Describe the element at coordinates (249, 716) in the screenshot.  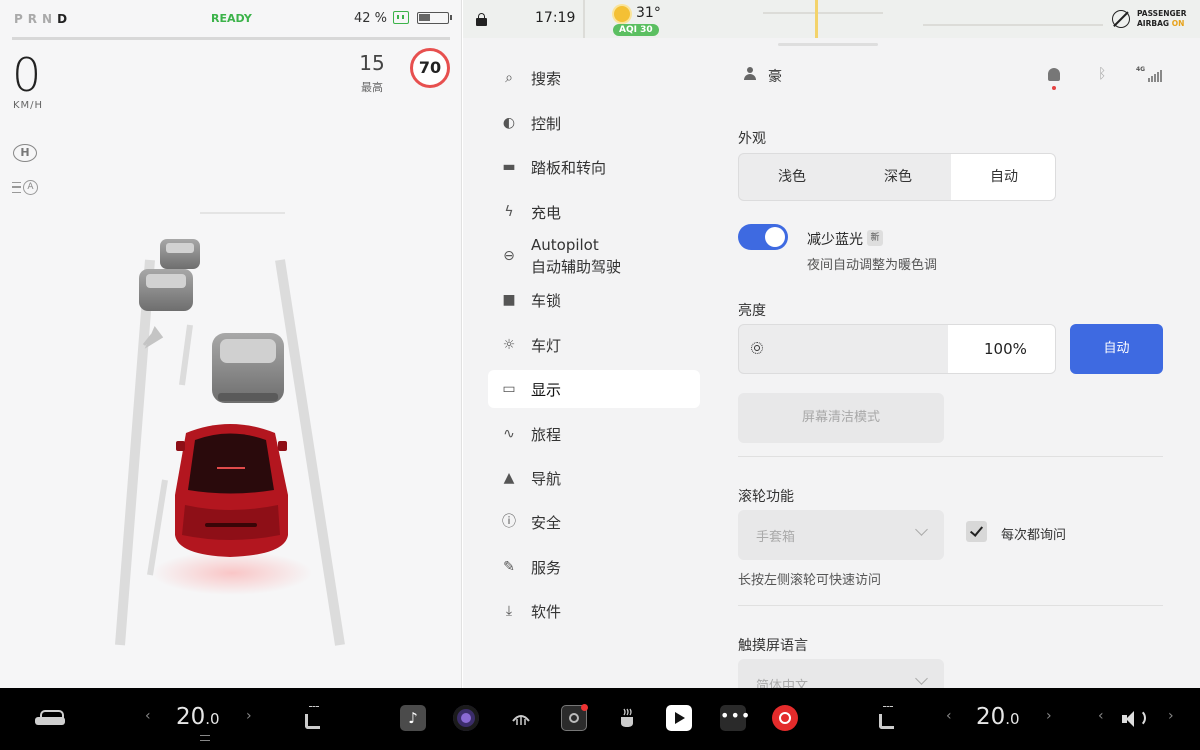
I see `driver-temp-up-button: ›` at that location.